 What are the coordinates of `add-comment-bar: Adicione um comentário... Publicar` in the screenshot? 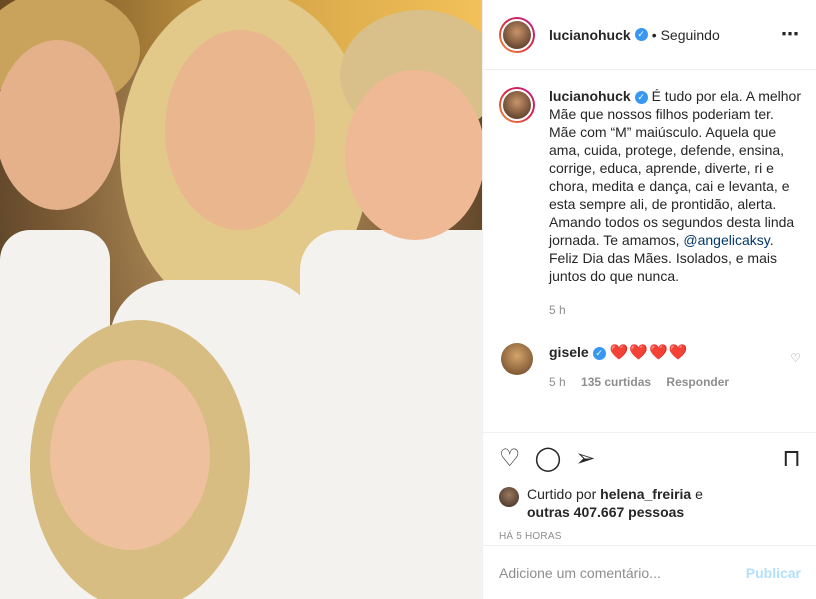 It's located at (649, 572).